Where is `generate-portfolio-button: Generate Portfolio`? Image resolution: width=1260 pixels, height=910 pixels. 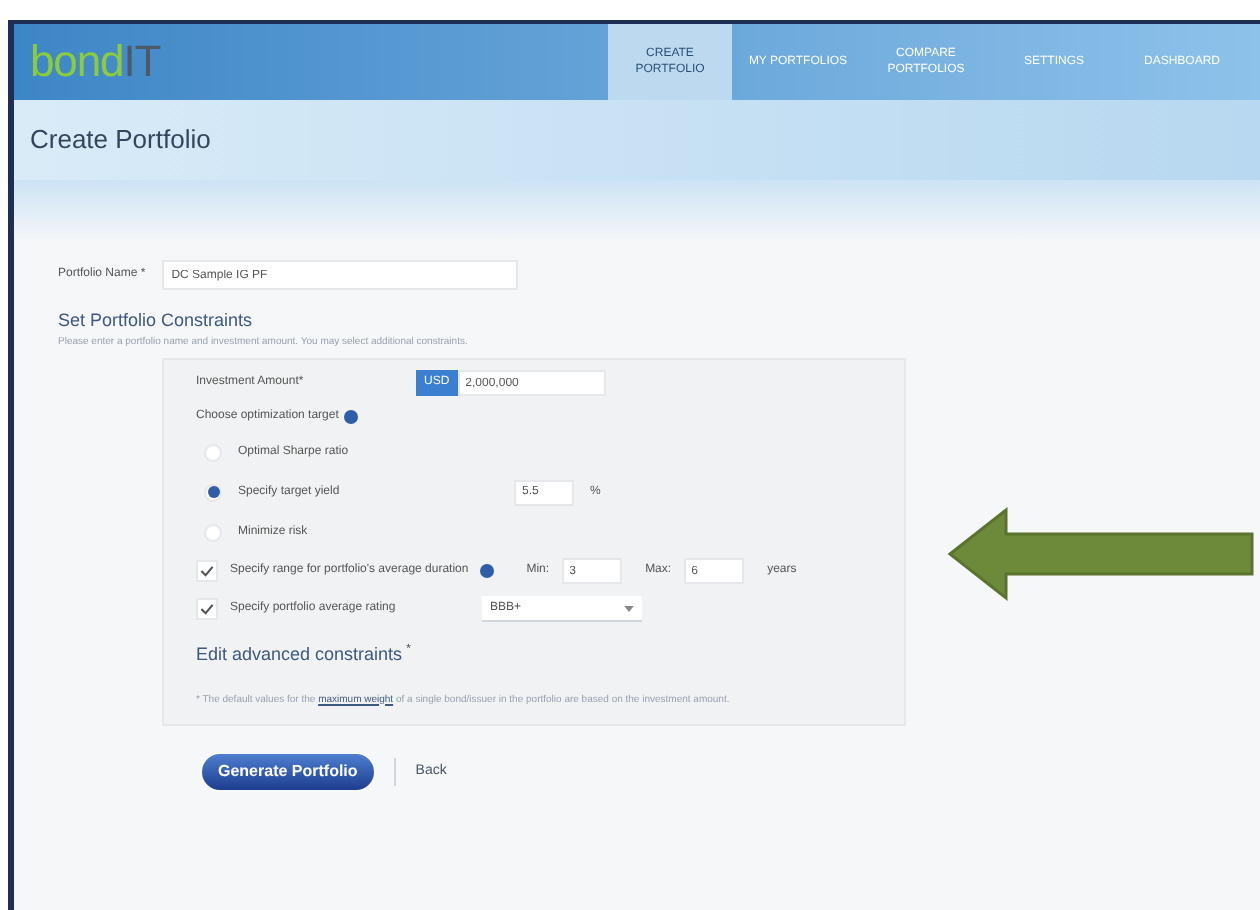
generate-portfolio-button: Generate Portfolio is located at coordinates (288, 772).